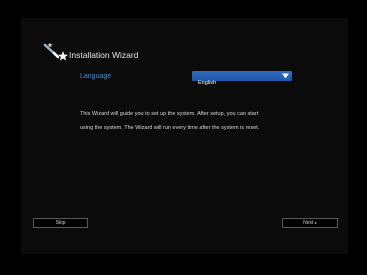  I want to click on skip-button-label: Skip, so click(60, 223).